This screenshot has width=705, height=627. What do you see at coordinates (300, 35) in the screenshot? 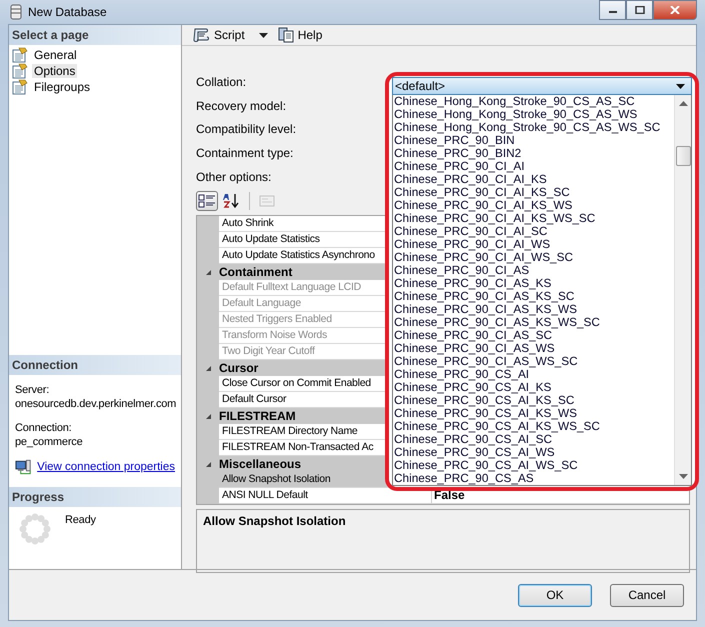
I see `help-button: Help` at bounding box center [300, 35].